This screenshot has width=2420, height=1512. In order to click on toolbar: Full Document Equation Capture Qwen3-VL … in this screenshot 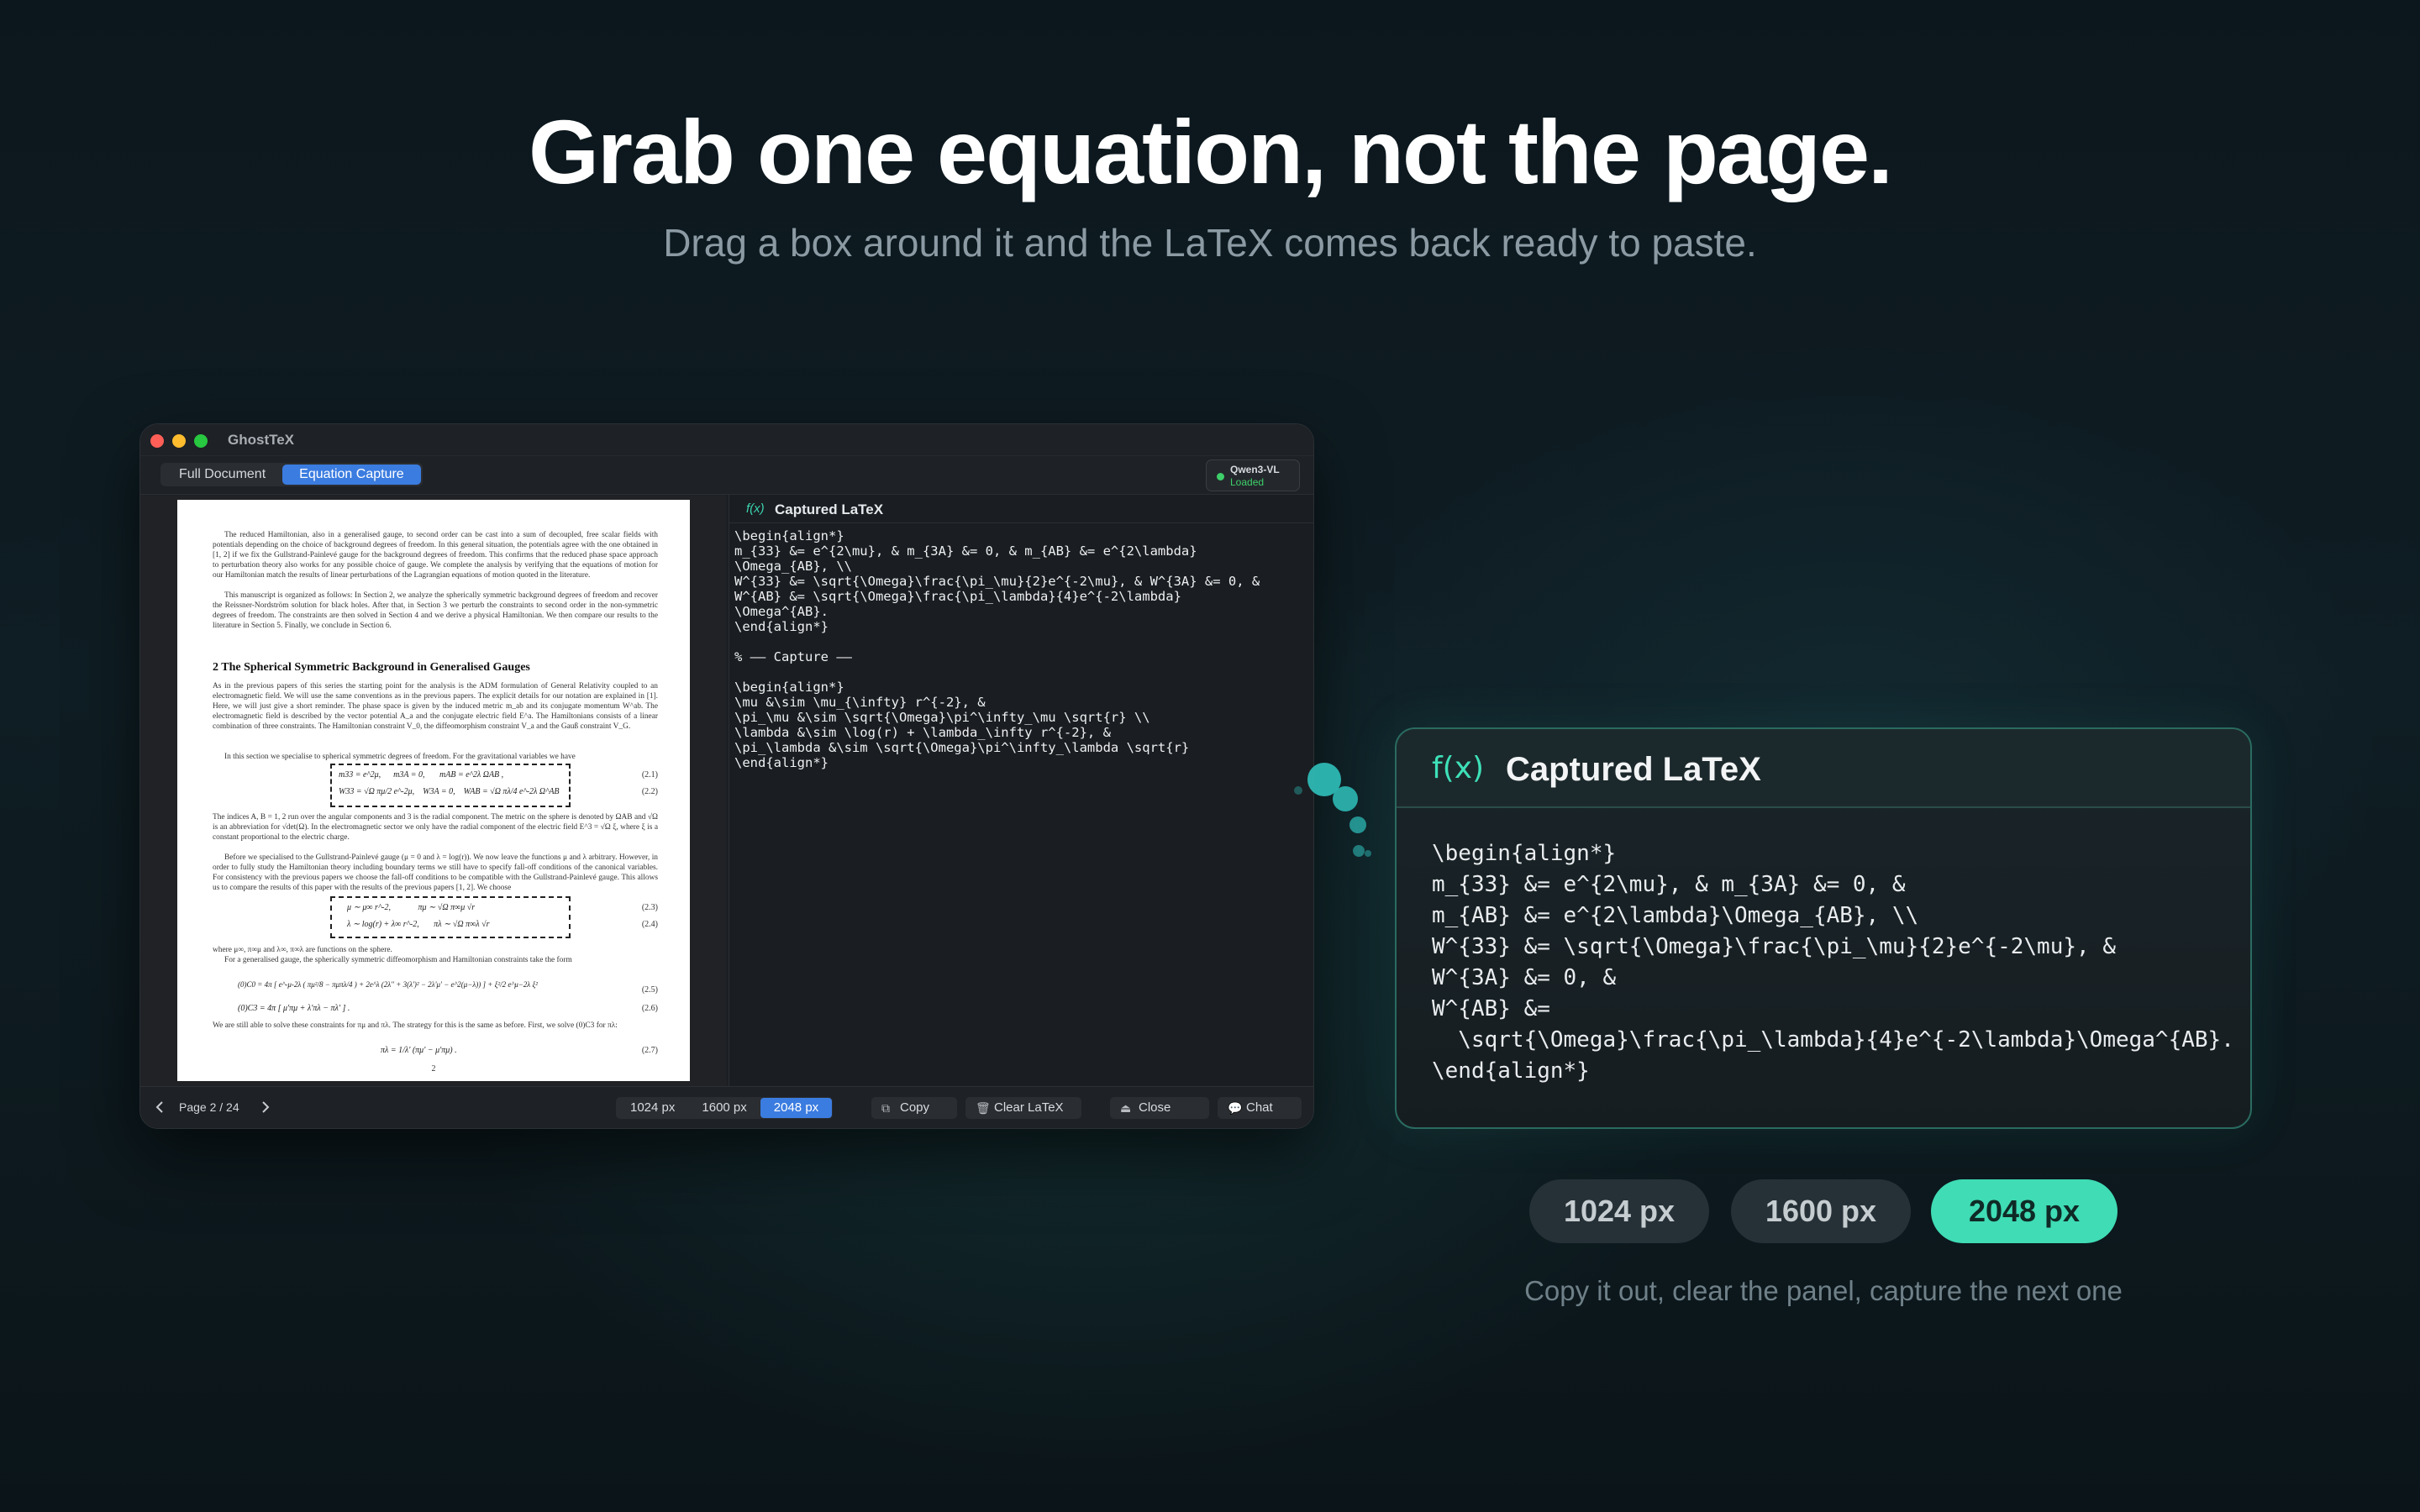, I will do `click(726, 475)`.